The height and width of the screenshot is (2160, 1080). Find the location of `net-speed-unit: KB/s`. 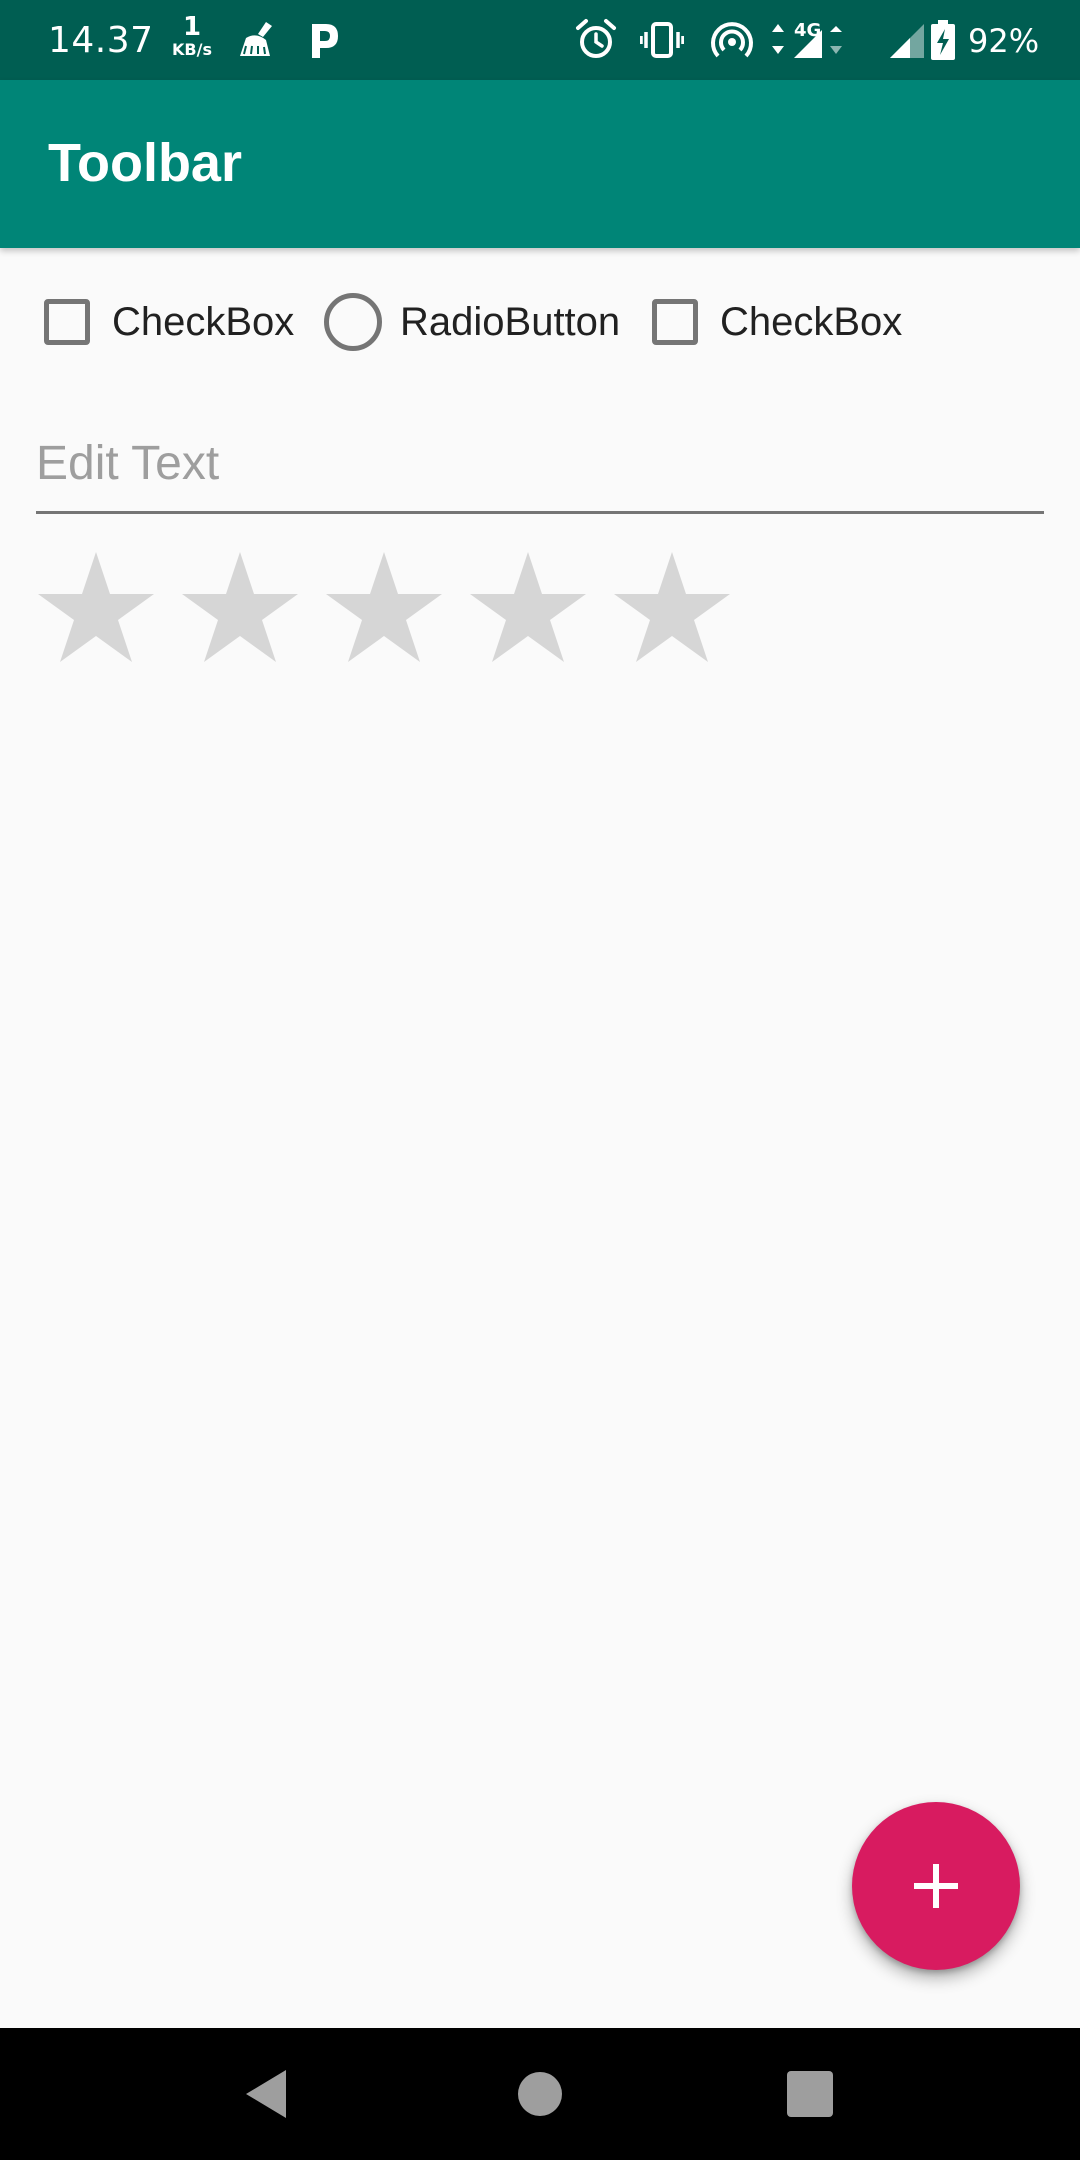

net-speed-unit: KB/s is located at coordinates (192, 49).